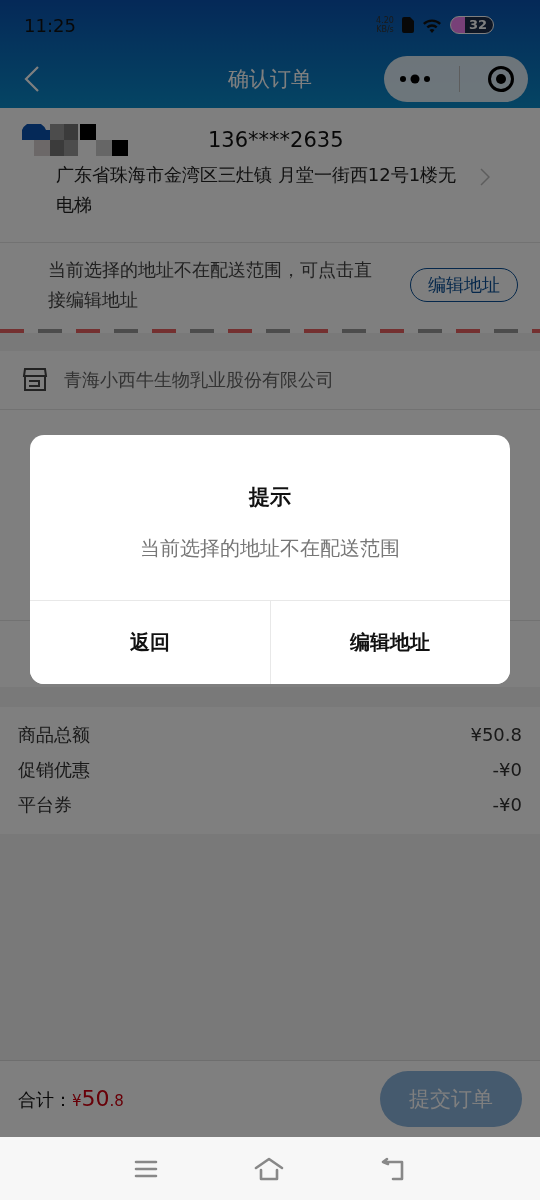 This screenshot has height=1200, width=540. What do you see at coordinates (393, 1168) in the screenshot?
I see `back-arrow-icon` at bounding box center [393, 1168].